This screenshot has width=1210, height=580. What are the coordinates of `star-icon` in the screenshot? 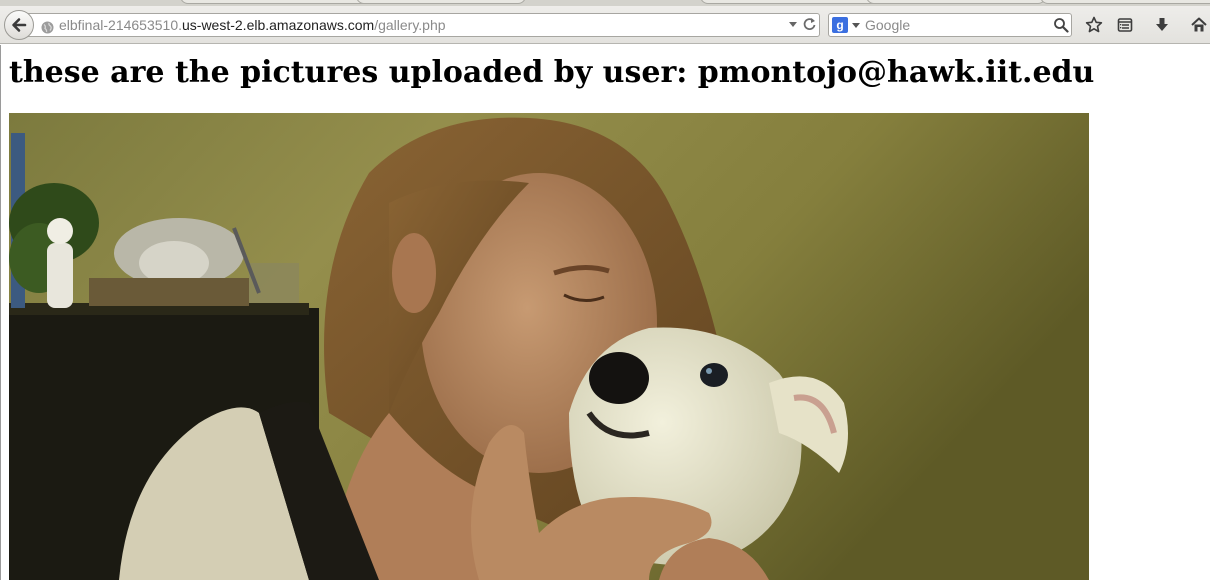 It's located at (1094, 25).